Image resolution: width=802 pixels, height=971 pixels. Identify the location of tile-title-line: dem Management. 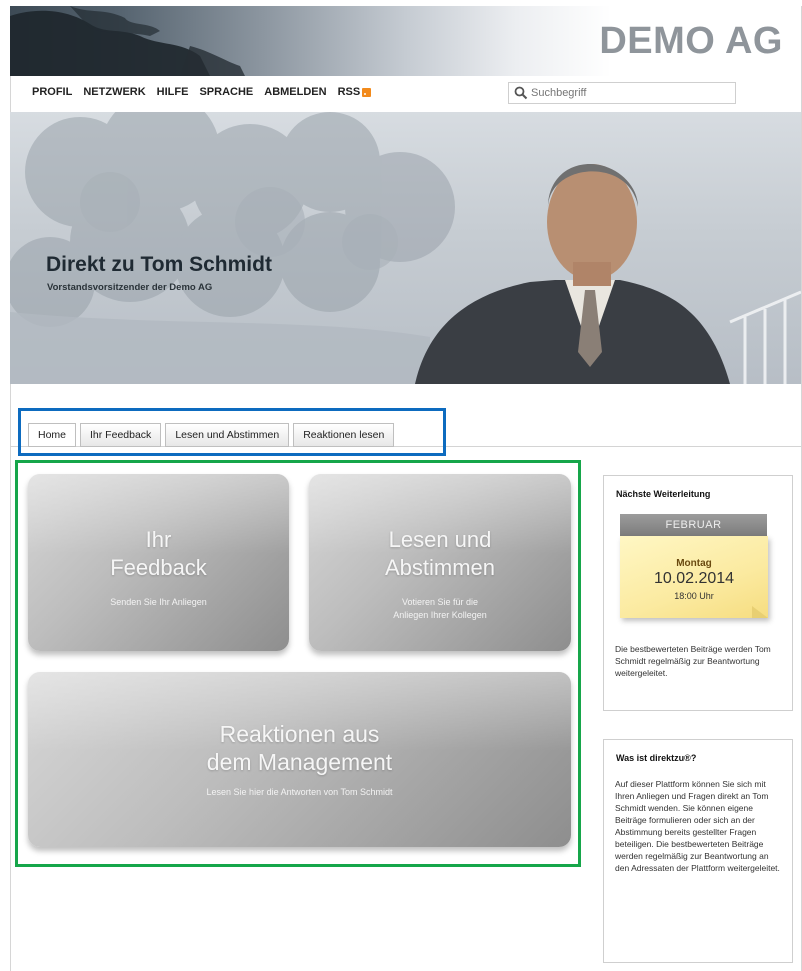
(299, 762).